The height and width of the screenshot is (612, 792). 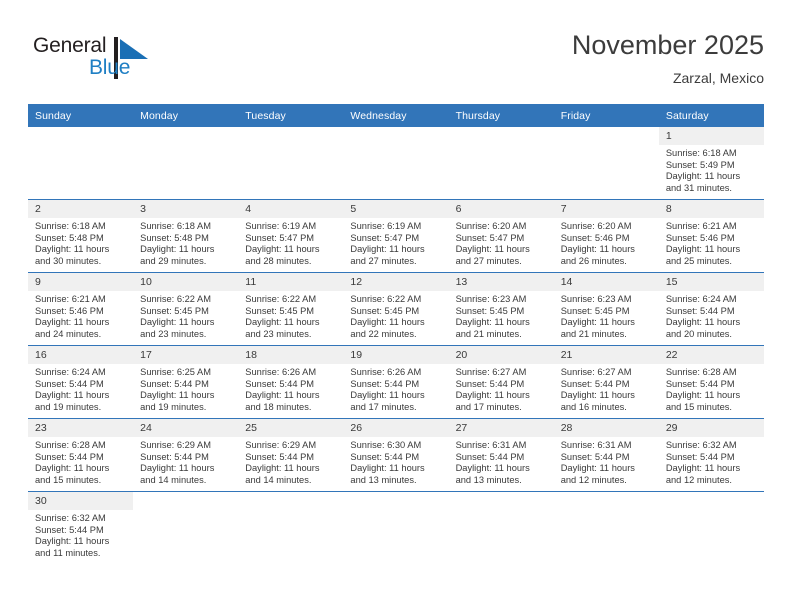 I want to click on day-number: 28, so click(x=606, y=428).